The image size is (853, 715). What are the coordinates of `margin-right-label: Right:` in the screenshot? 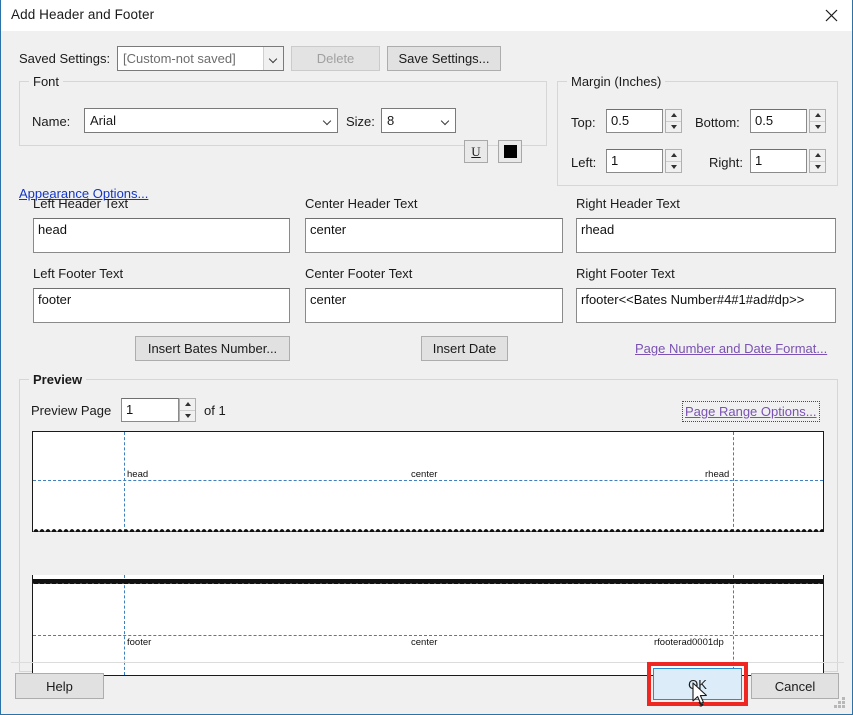 It's located at (726, 162).